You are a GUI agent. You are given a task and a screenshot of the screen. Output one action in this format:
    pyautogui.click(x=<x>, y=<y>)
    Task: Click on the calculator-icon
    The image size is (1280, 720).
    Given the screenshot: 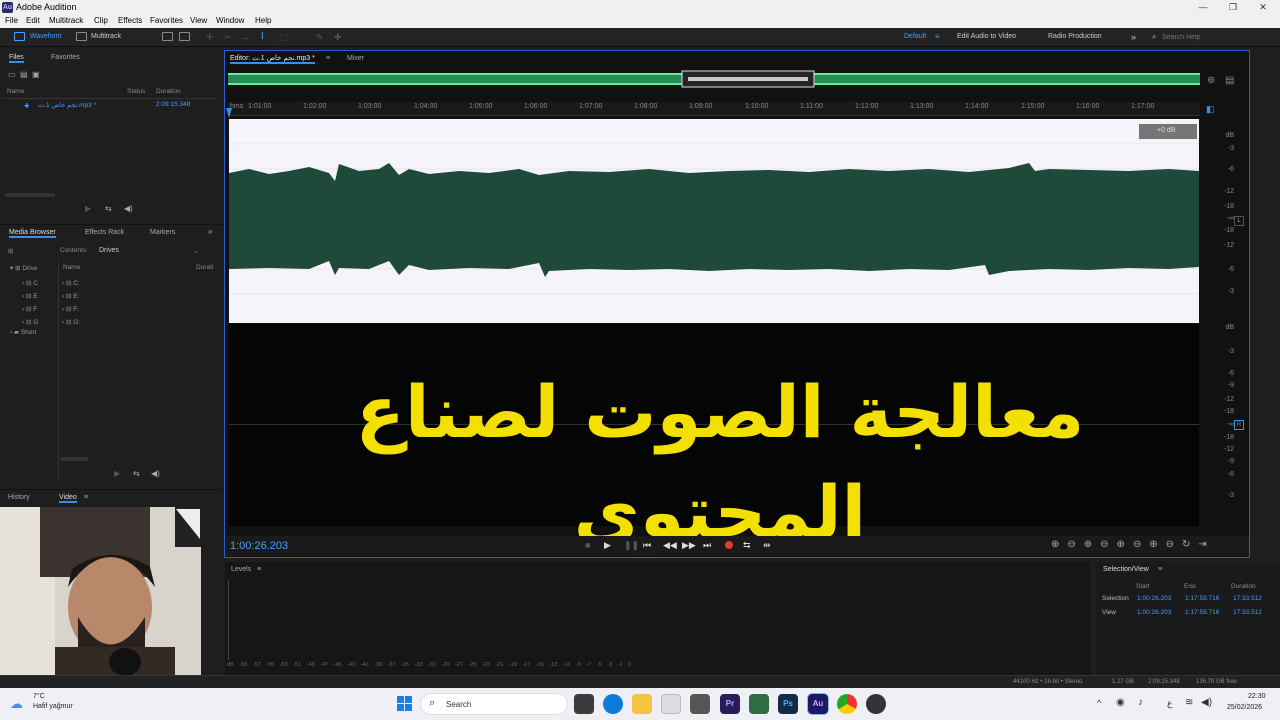 What is the action you would take?
    pyautogui.click(x=759, y=704)
    